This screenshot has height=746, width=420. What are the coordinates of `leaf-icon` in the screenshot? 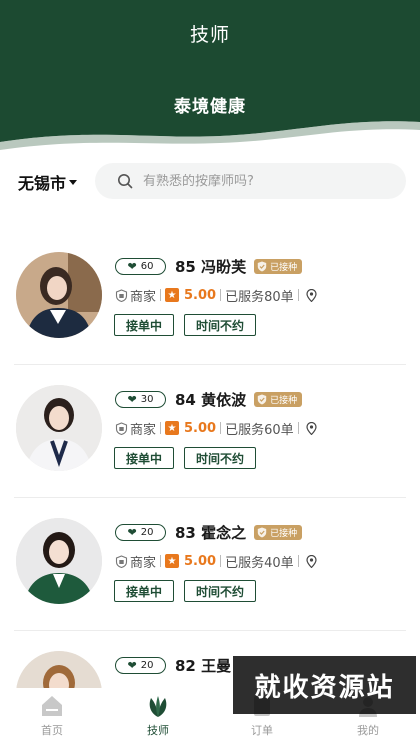 It's located at (158, 706).